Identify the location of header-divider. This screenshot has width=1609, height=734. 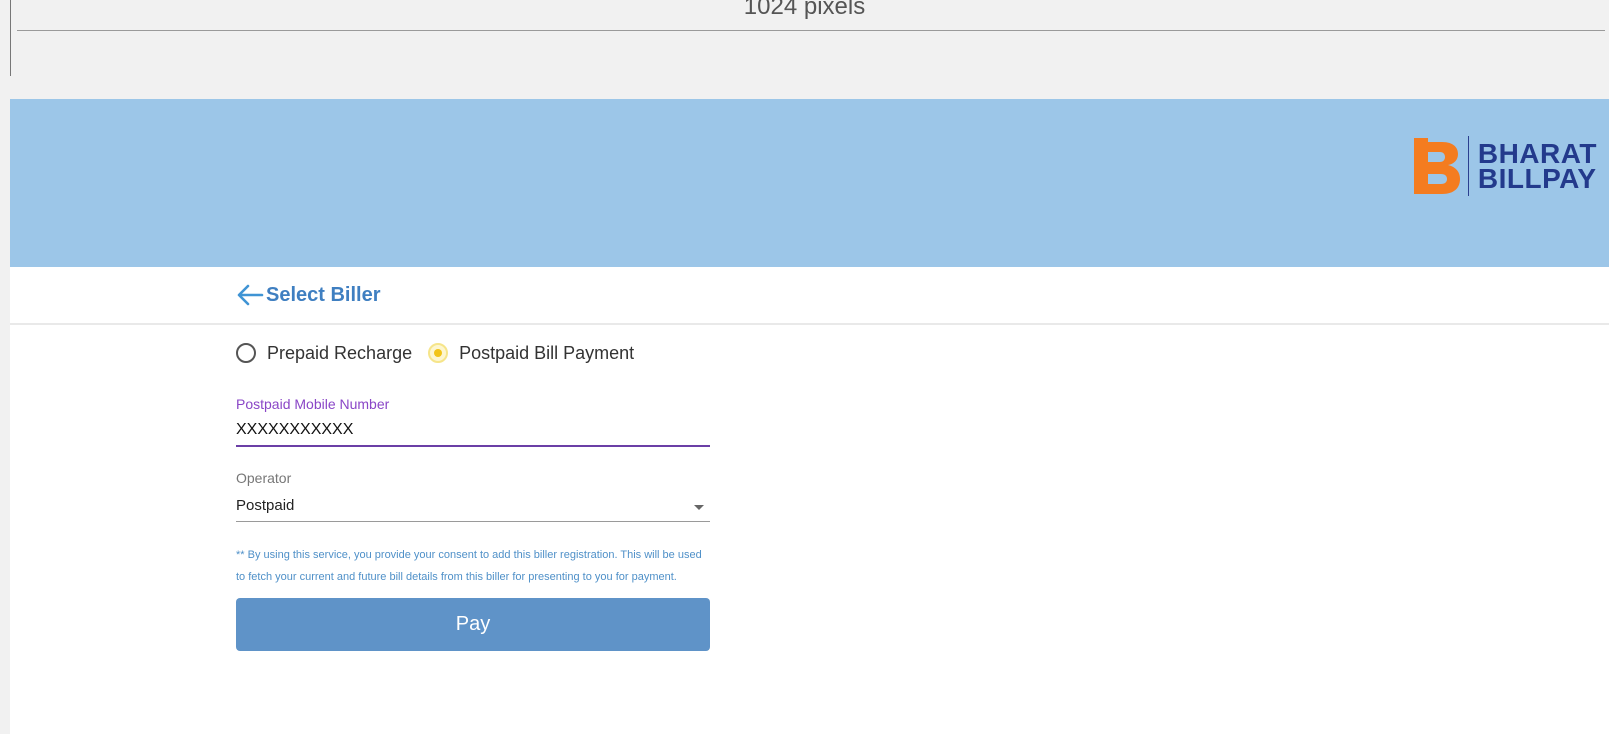
(809, 324).